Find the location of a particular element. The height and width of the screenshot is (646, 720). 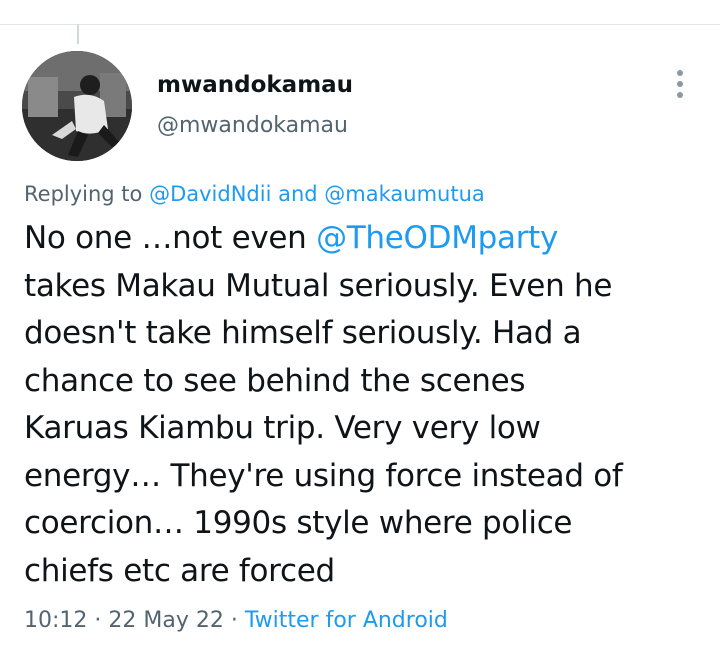

tweet-time: 10:12 is located at coordinates (55, 620).